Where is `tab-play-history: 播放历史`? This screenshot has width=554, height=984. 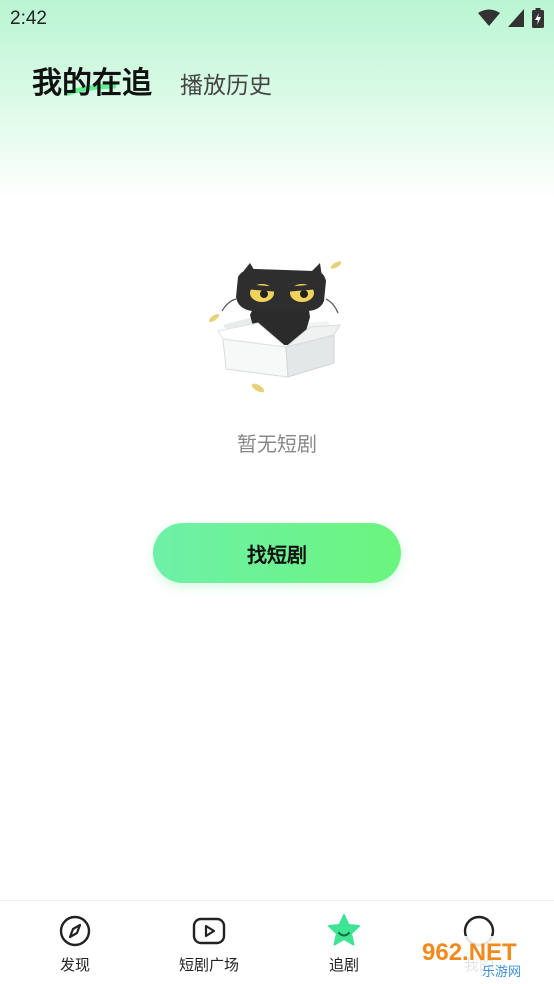
tab-play-history: 播放历史 is located at coordinates (226, 83).